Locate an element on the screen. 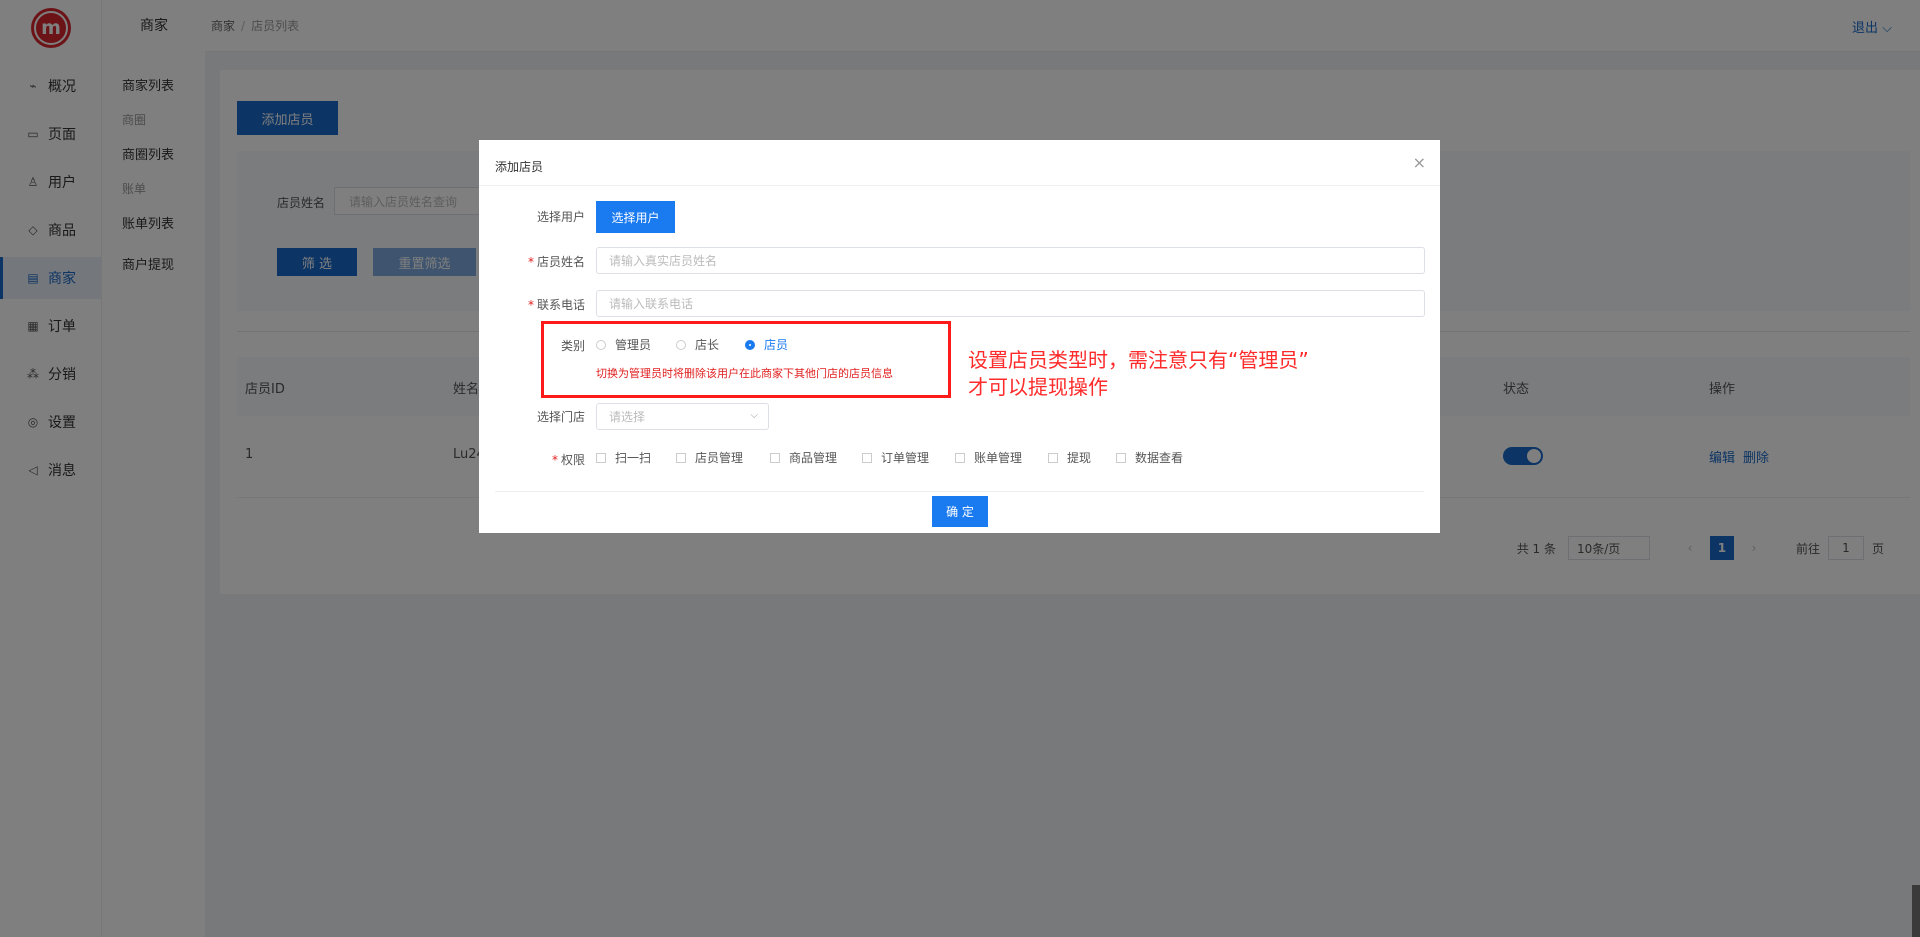  dialog-title: 添加店员 is located at coordinates (519, 167).